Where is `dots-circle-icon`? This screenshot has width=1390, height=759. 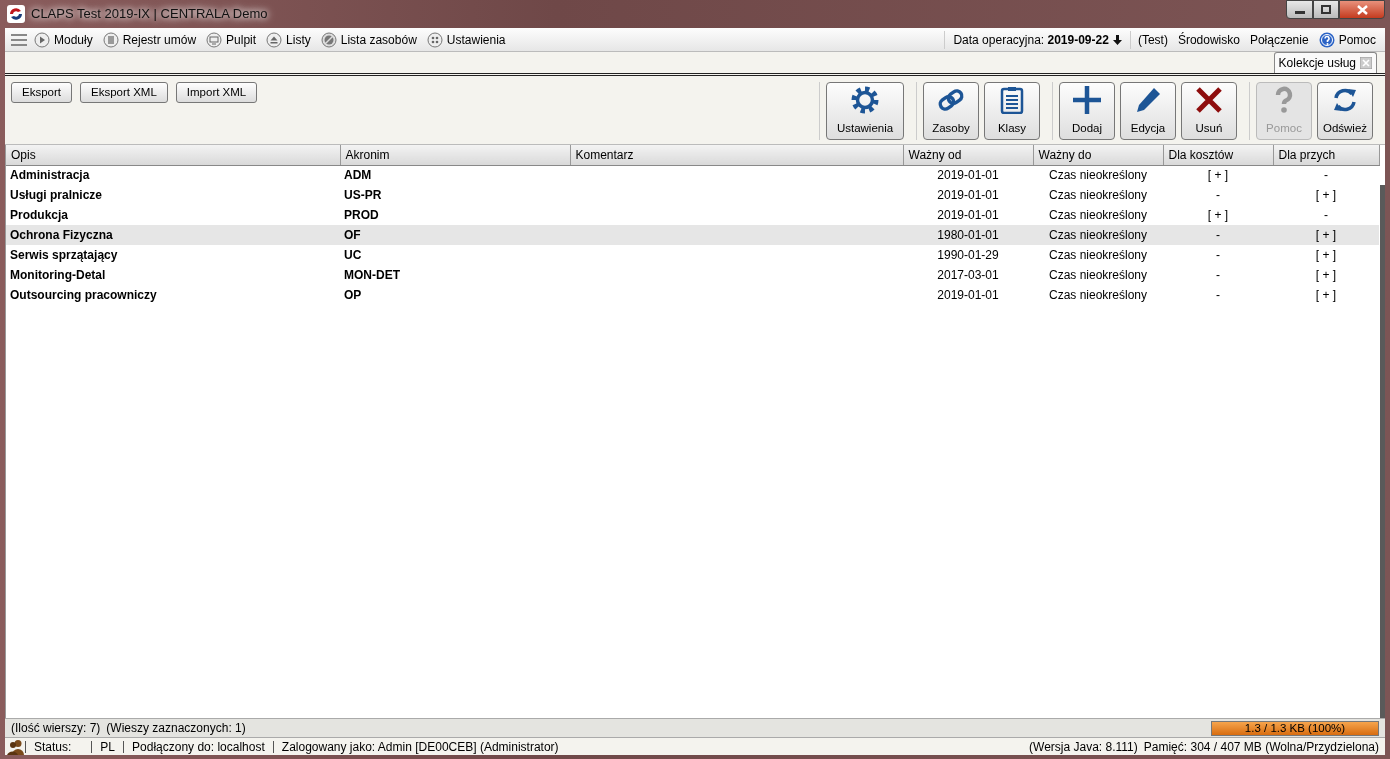 dots-circle-icon is located at coordinates (434, 39).